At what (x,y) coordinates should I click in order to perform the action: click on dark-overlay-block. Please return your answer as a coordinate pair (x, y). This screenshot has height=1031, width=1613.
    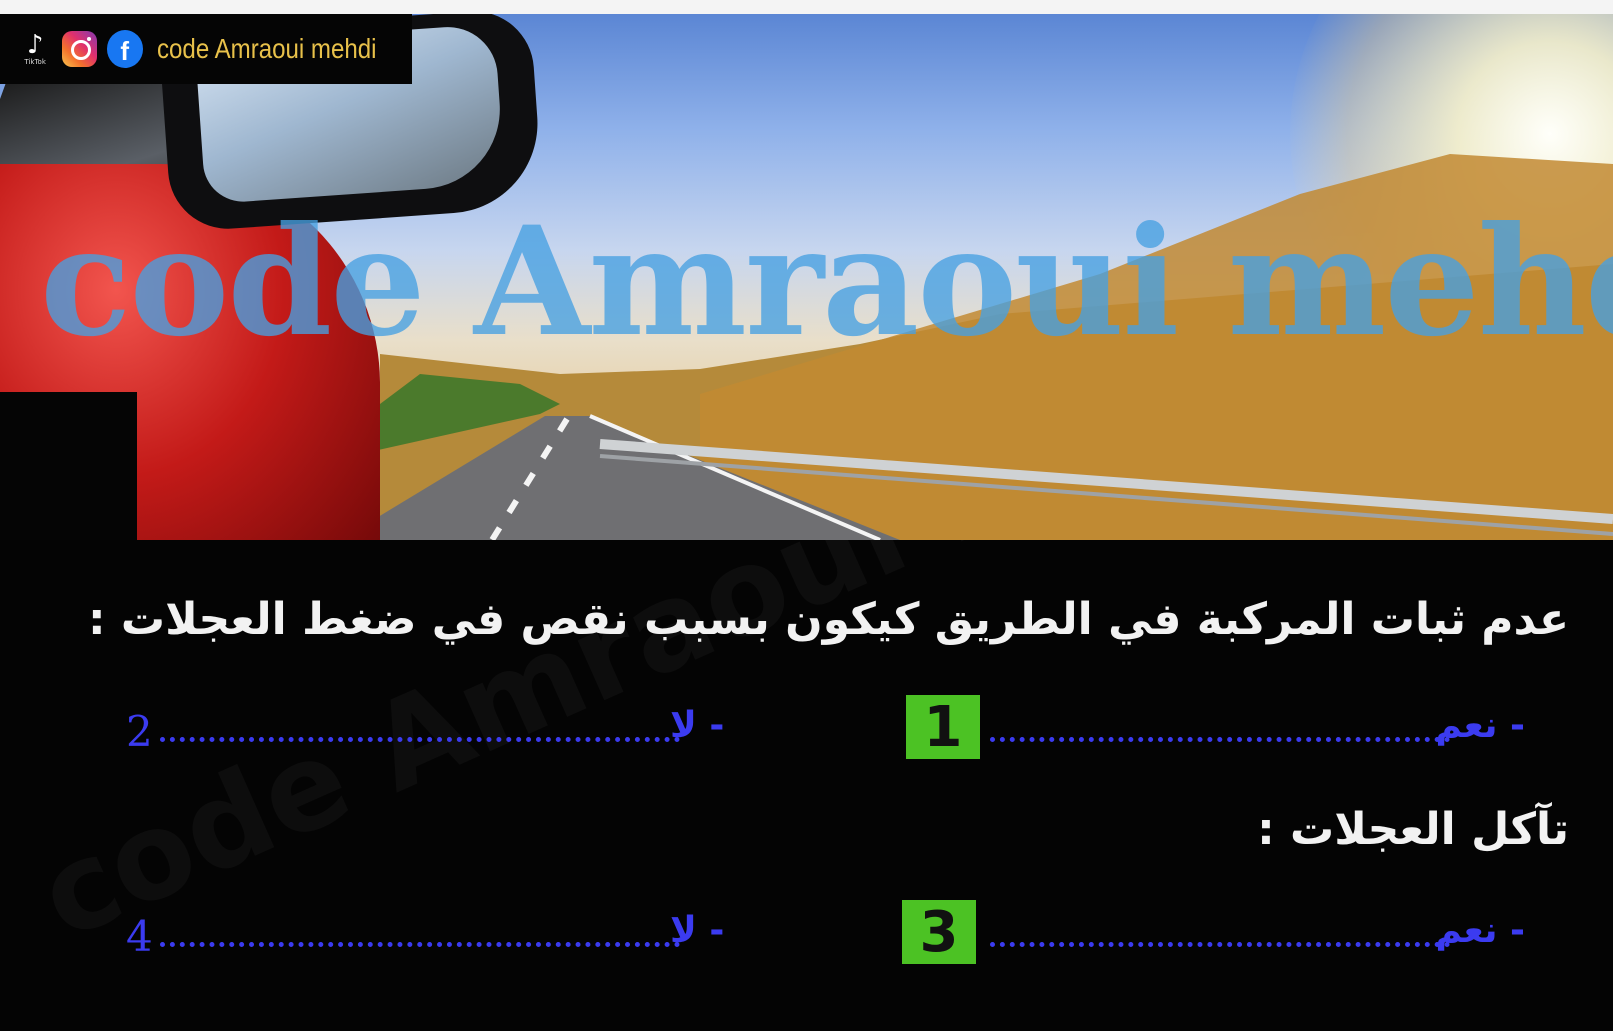
    Looking at the image, I should click on (68, 466).